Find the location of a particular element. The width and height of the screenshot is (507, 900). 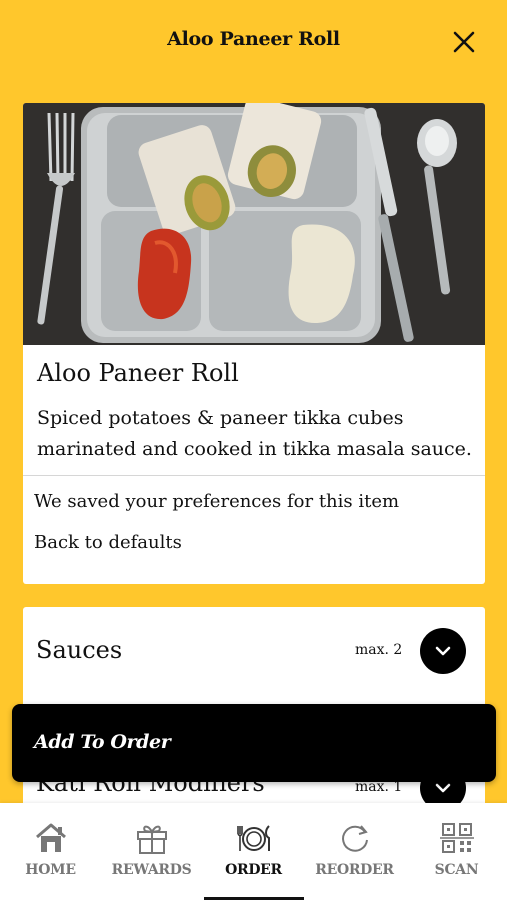

gift-icon is located at coordinates (151, 839).